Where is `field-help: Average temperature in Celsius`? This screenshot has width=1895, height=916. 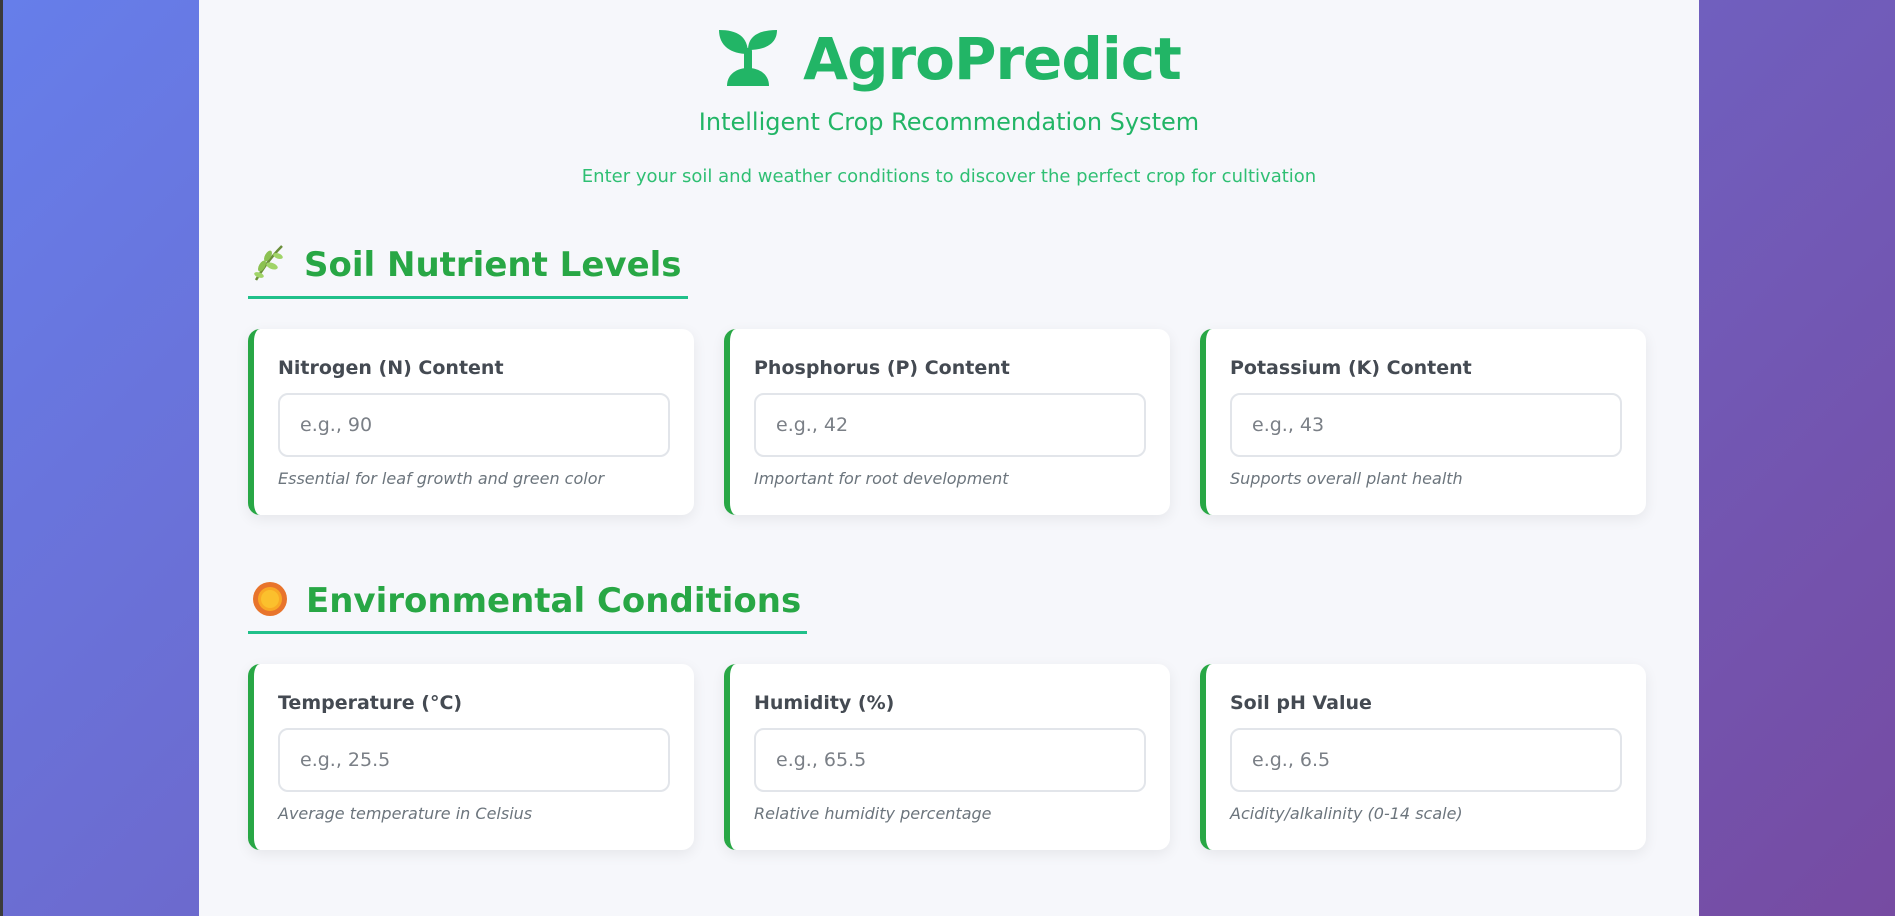
field-help: Average temperature in Celsius is located at coordinates (405, 813).